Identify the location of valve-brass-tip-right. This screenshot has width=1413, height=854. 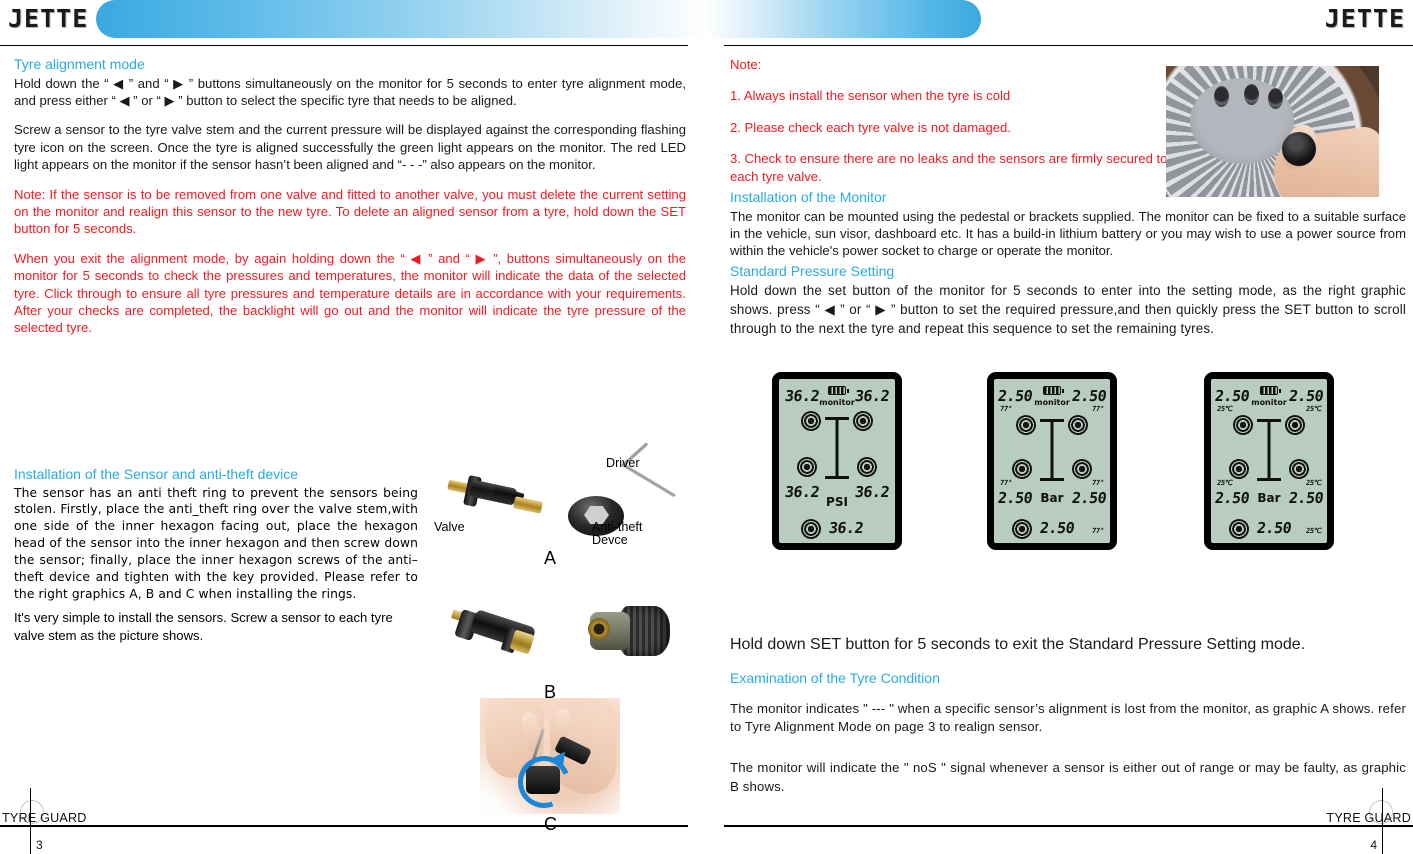
(528, 505).